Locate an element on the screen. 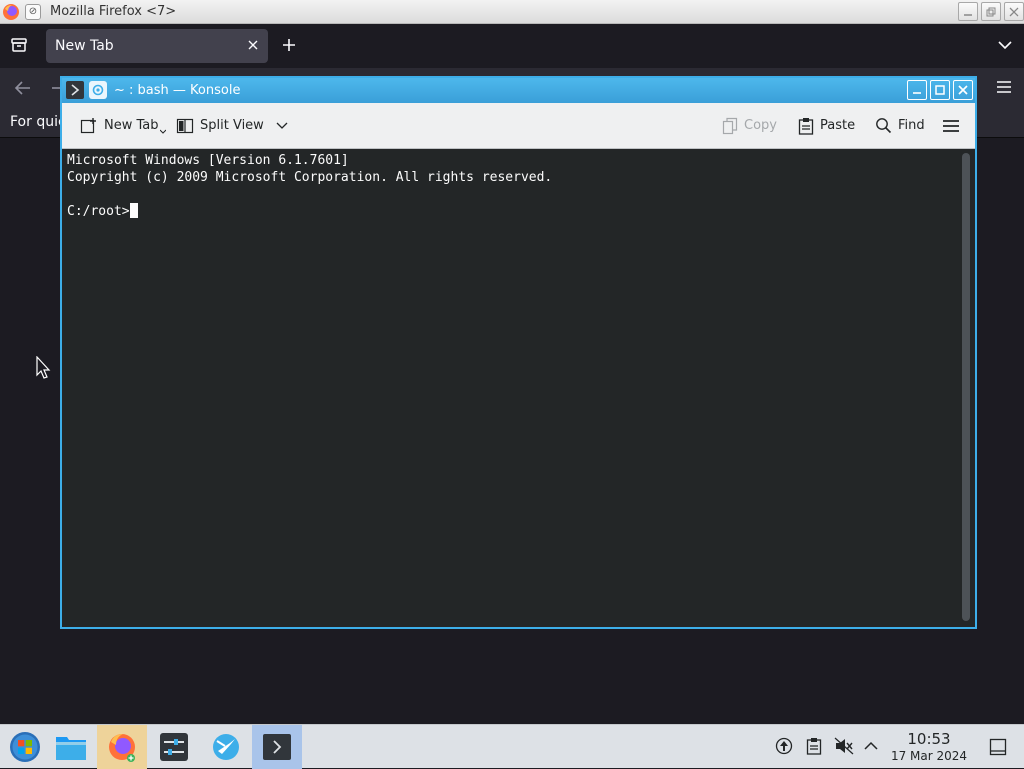 The width and height of the screenshot is (1024, 769). new-tab-button: New Tab is located at coordinates (123, 125).